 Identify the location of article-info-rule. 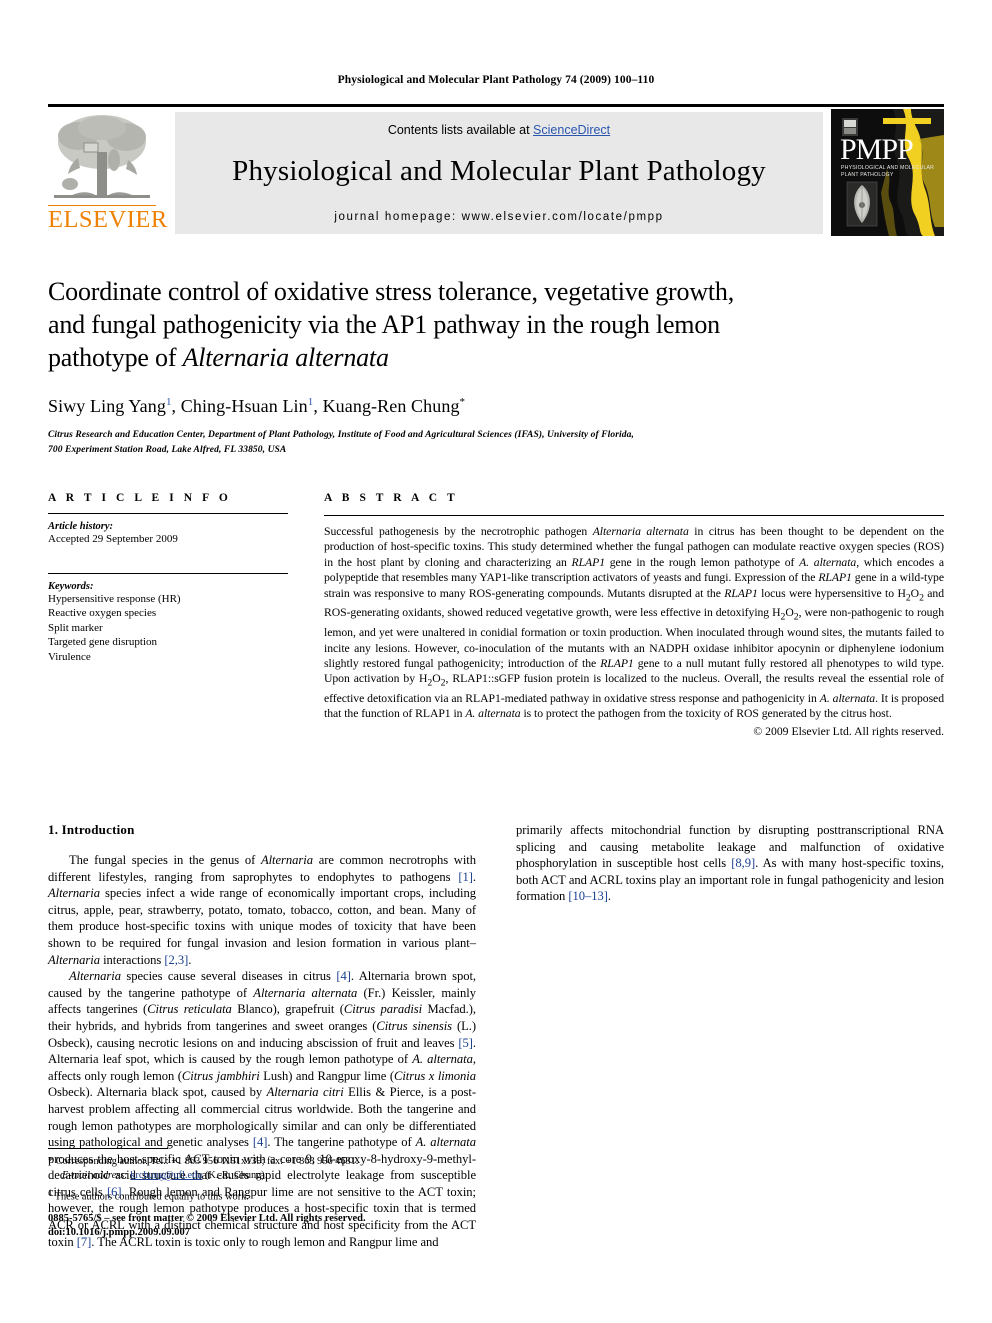
(168, 513).